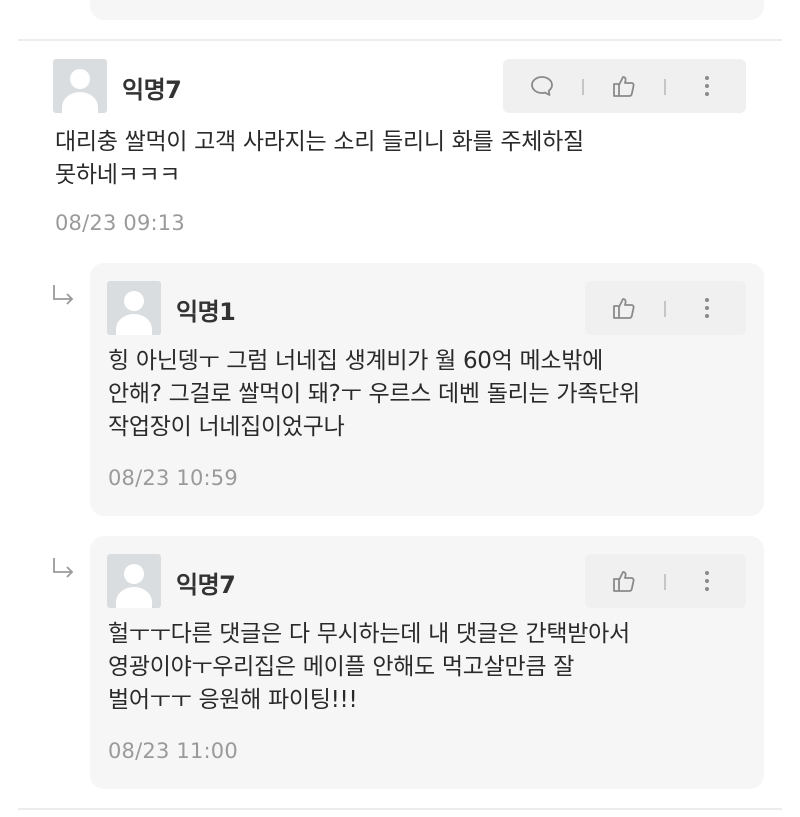 The width and height of the screenshot is (800, 817). I want to click on comment-timestamp: 08/23 09:13, so click(120, 223).